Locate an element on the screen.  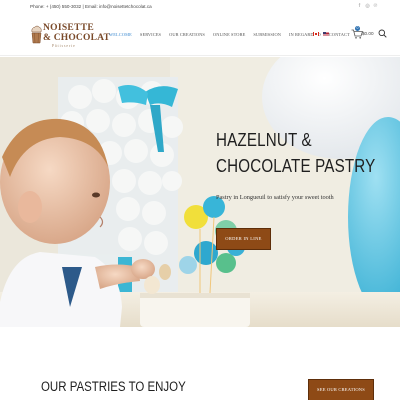
instagram-icon: ◎ is located at coordinates (367, 6).